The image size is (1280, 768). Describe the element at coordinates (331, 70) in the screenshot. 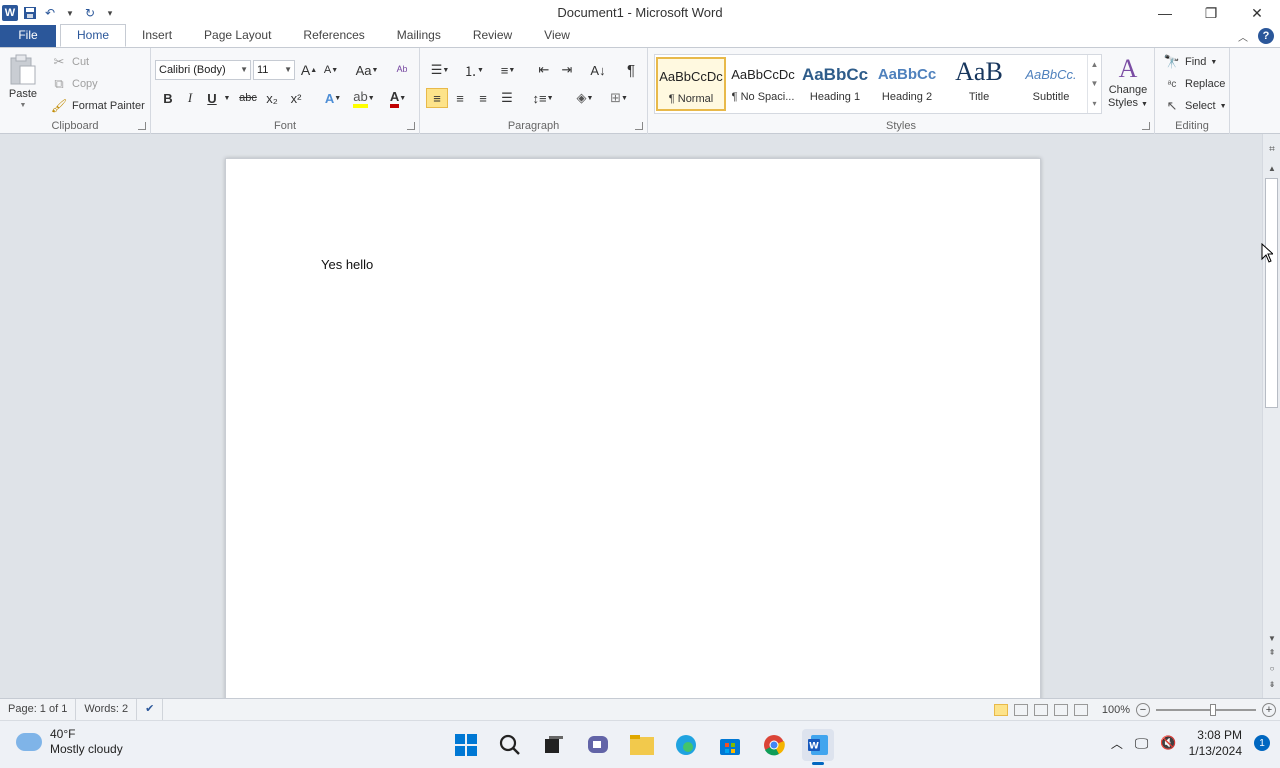

I see `shrink-font-button: A ▼` at that location.